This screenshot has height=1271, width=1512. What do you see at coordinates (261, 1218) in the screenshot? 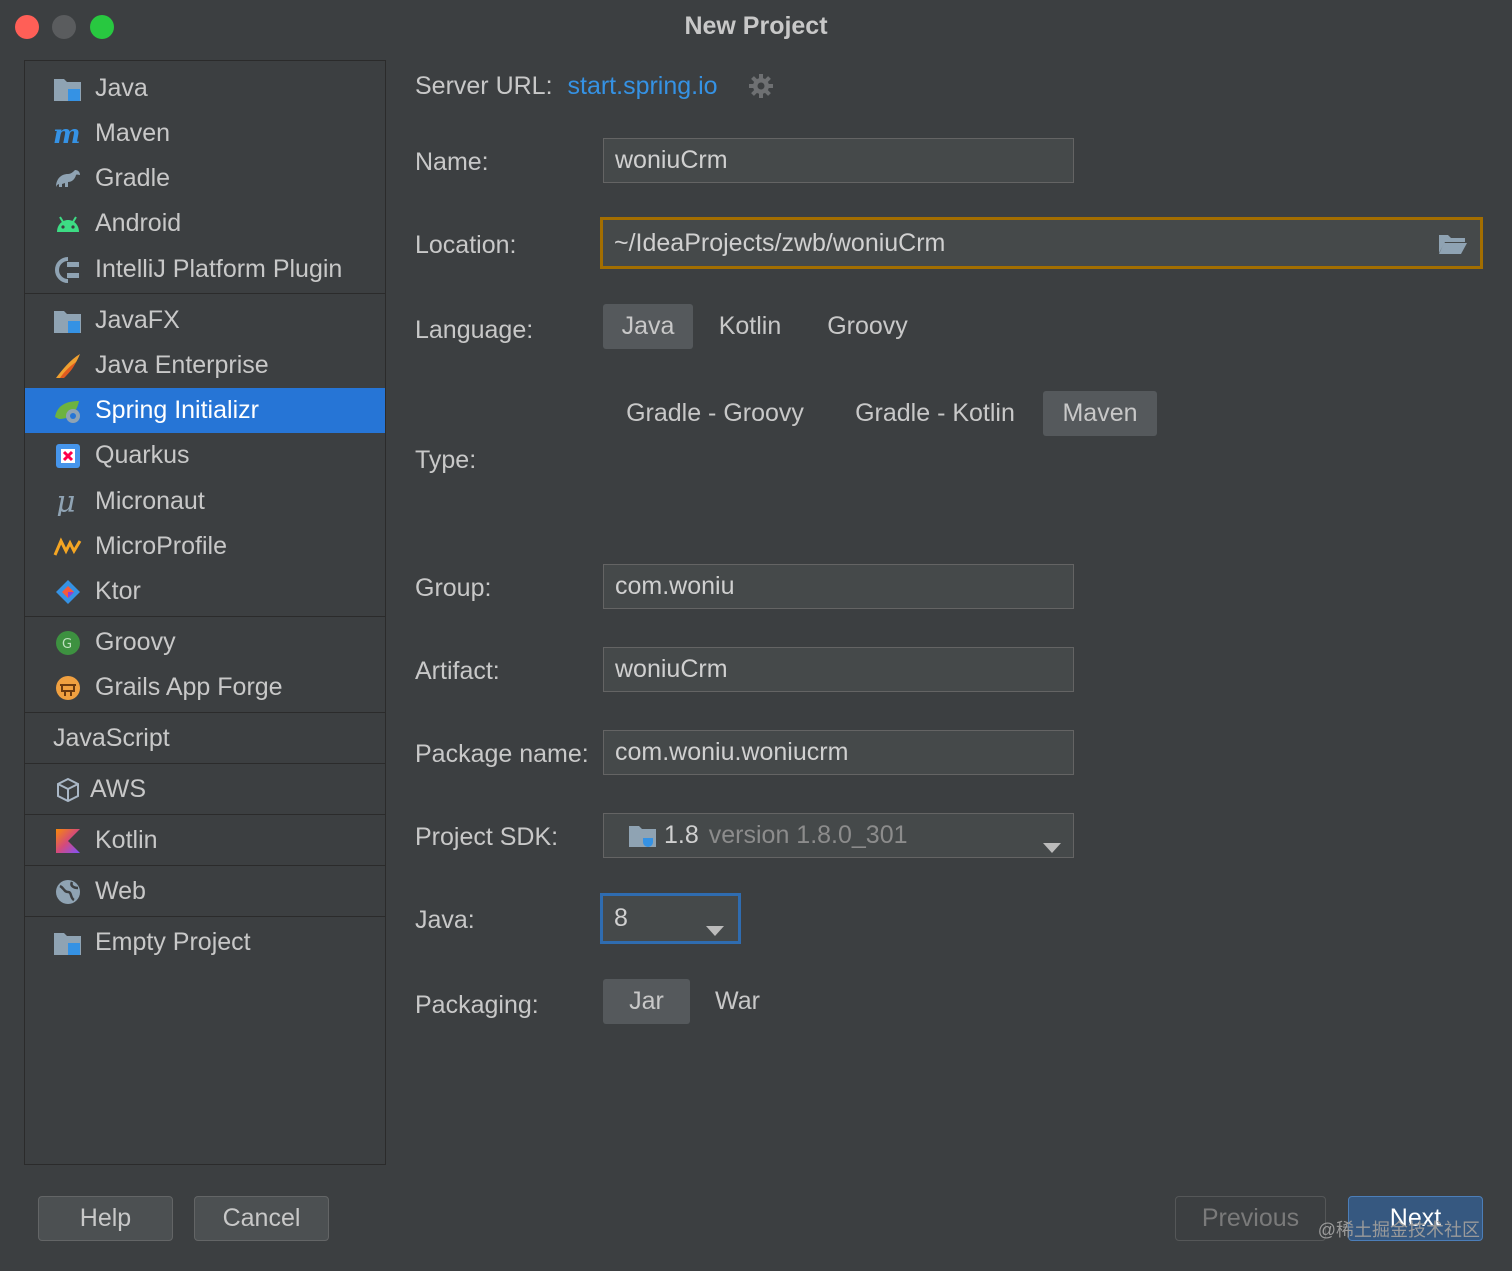
I see `cancel-button: Cancel` at bounding box center [261, 1218].